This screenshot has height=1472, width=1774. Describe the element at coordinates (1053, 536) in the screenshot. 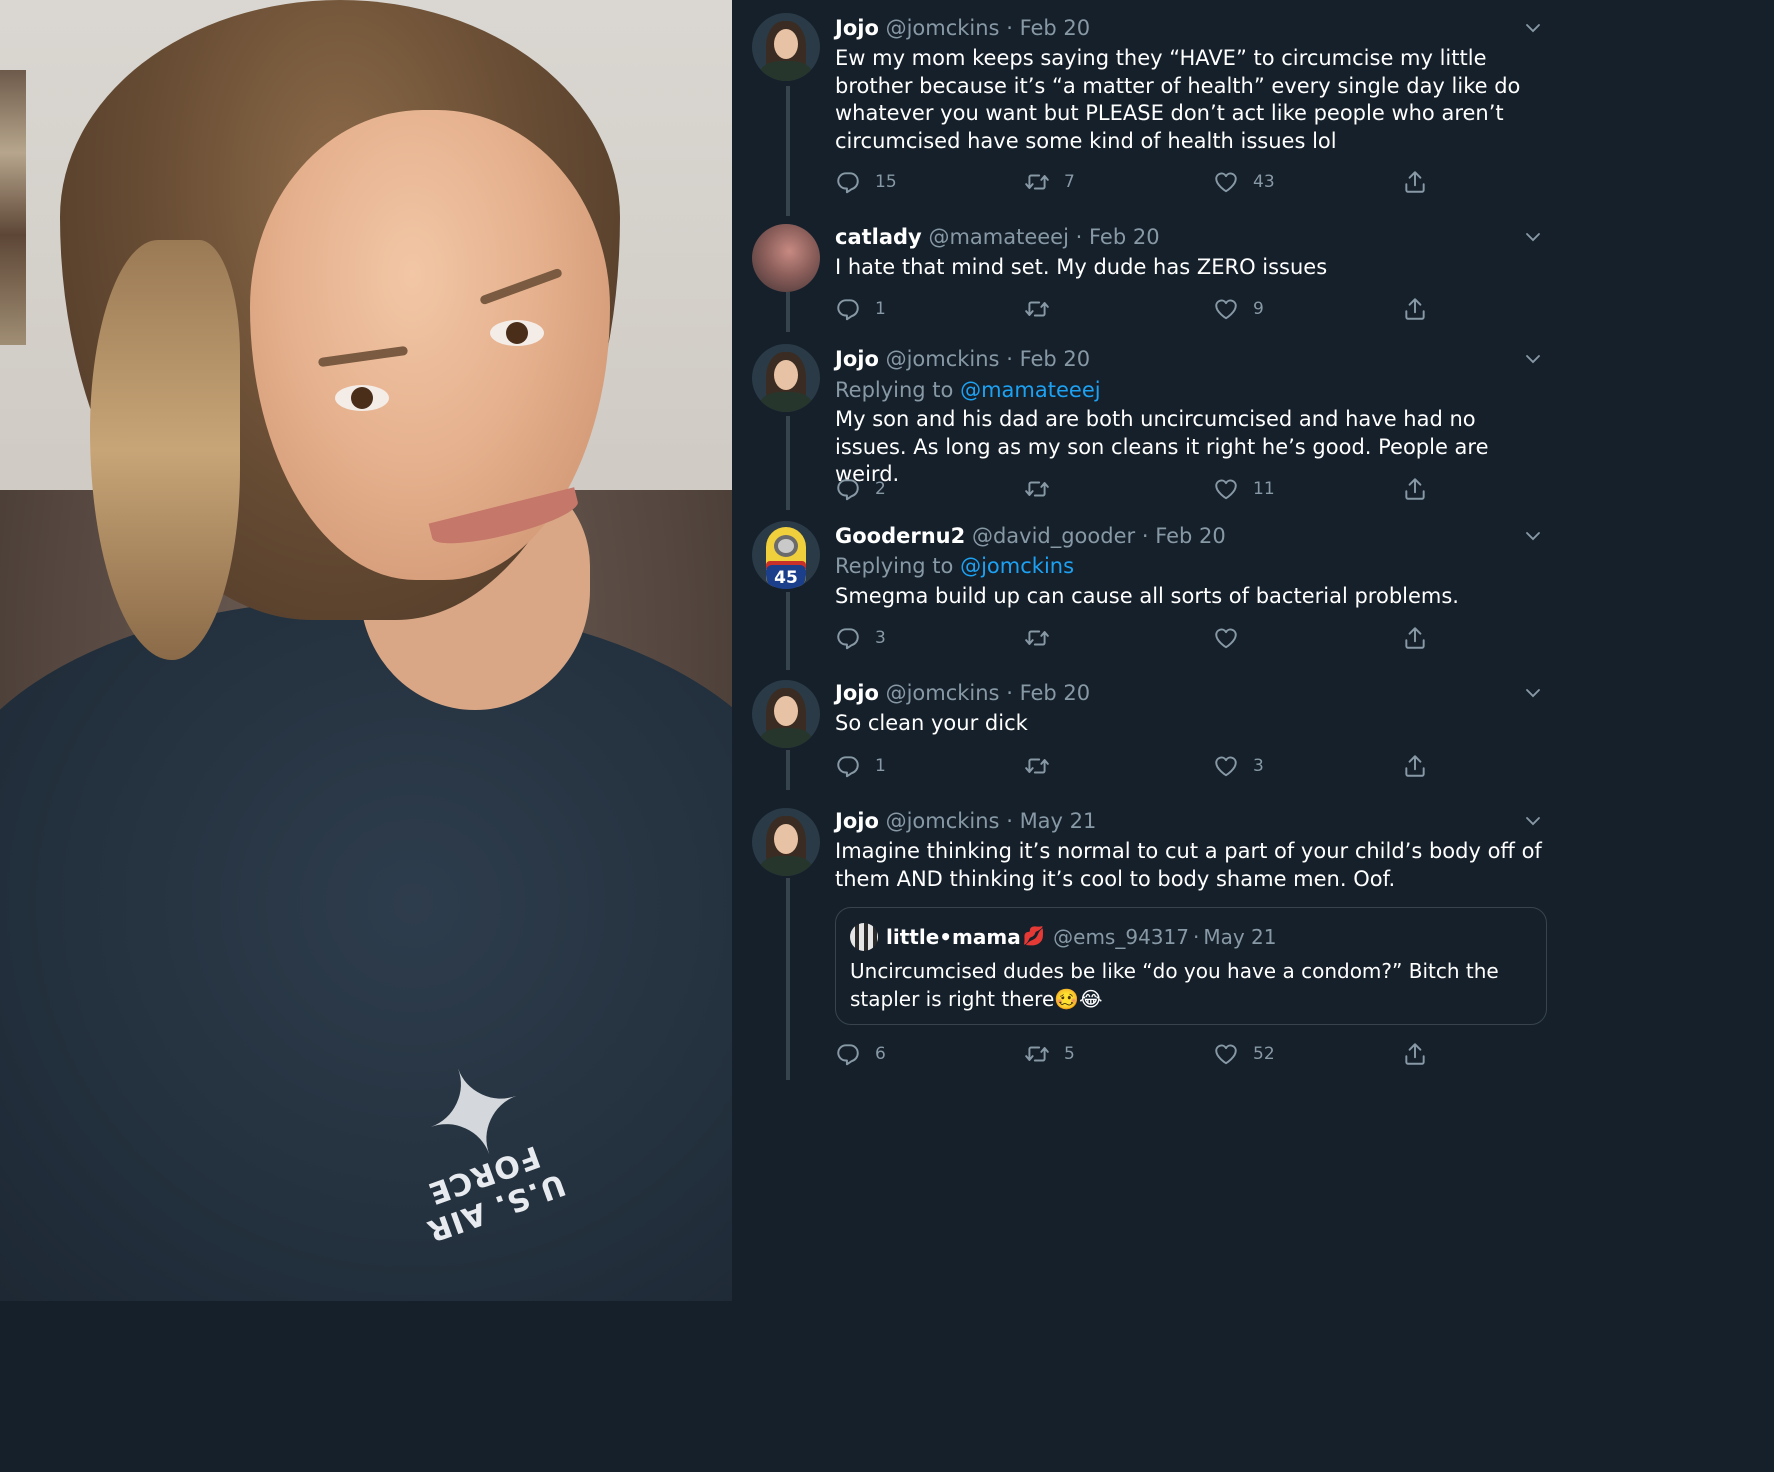

I see `username: @david_gooder` at that location.